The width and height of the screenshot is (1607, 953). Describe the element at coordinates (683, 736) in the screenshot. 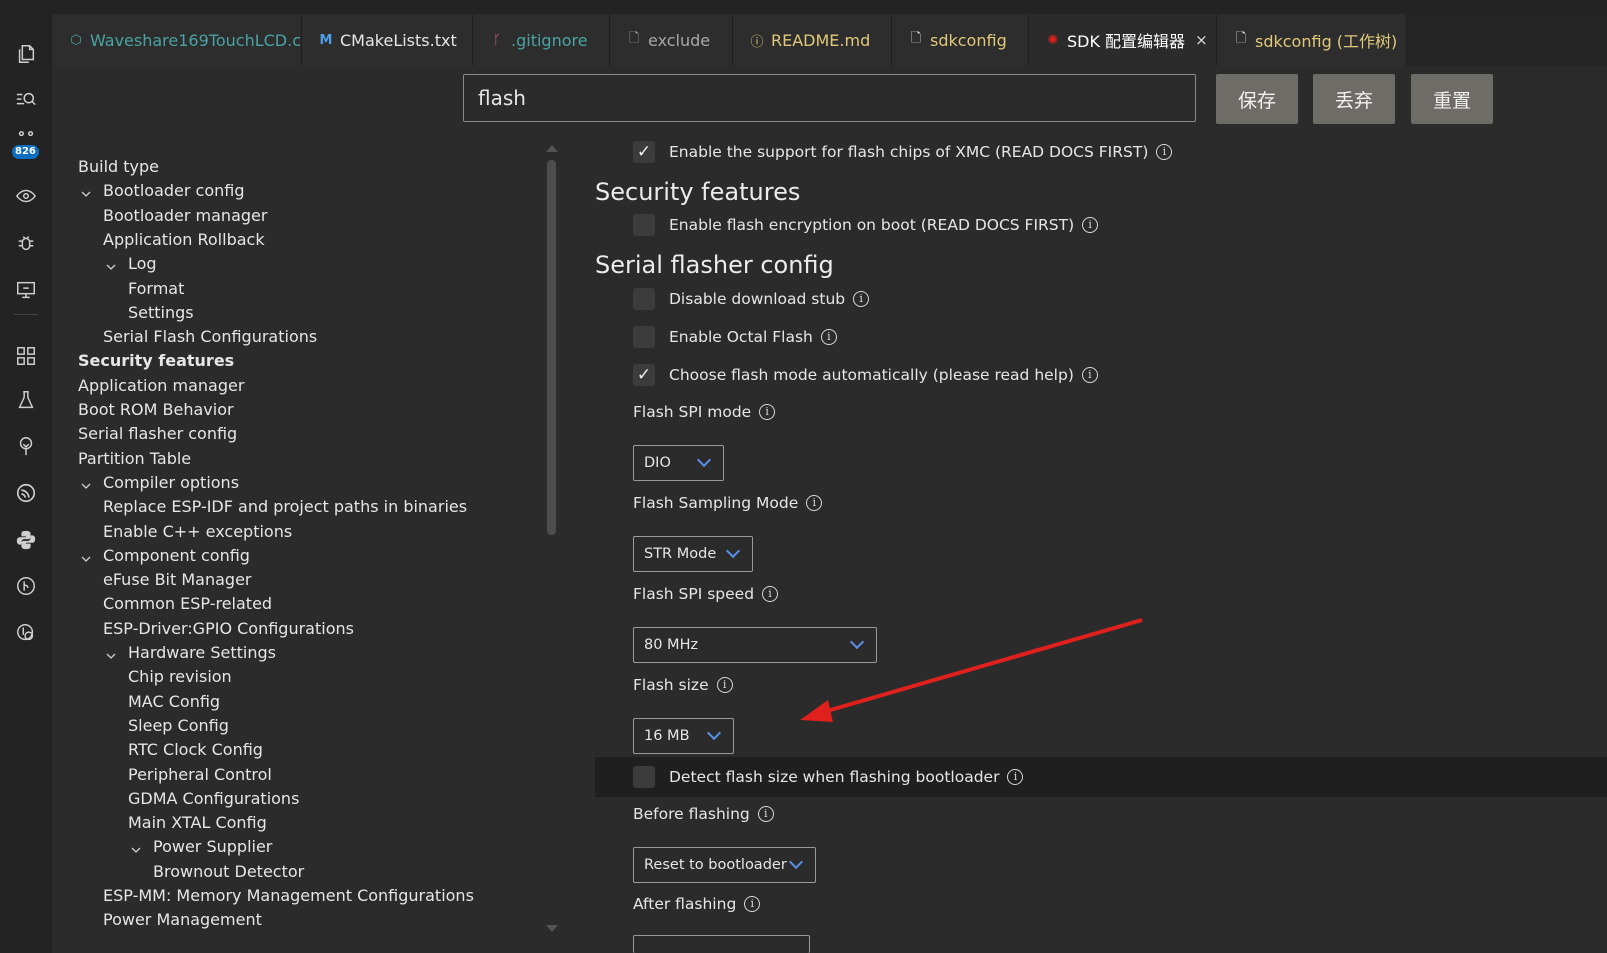

I see `flash-size-select: 16 MB` at that location.